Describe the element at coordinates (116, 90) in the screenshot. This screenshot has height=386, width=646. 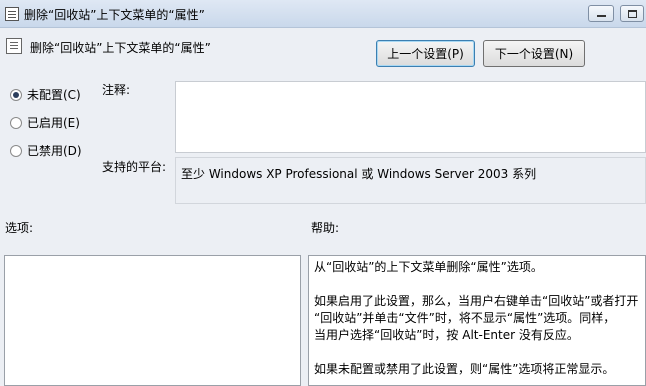
I see `comment-label: 注释:` at that location.